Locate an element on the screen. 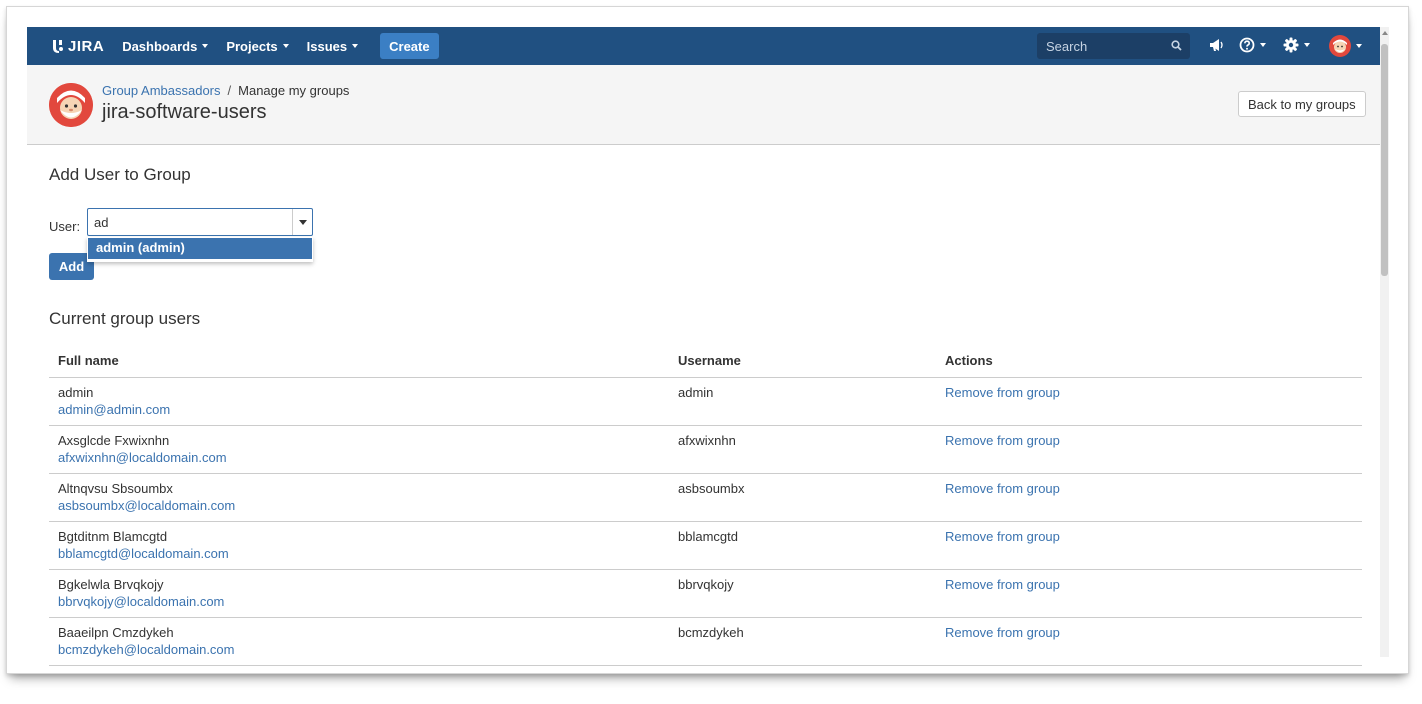 The height and width of the screenshot is (704, 1422). breadcrumb-current: Manage my groups is located at coordinates (294, 90).